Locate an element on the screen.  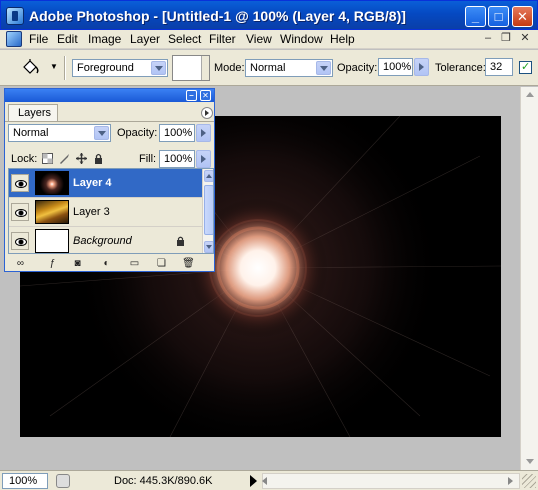
scroll-left-icon is located at coordinates (264, 481).